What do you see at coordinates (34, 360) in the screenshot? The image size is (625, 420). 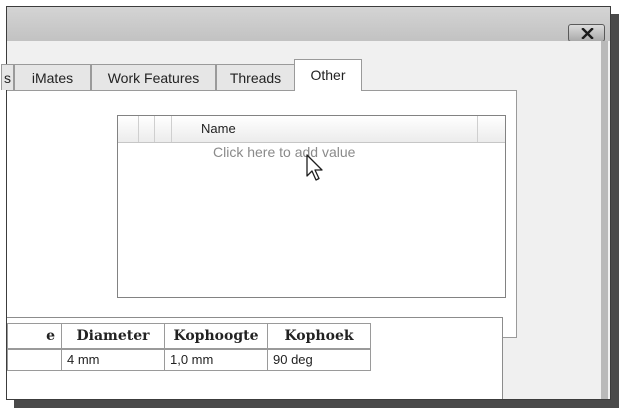 I see `table-cell` at bounding box center [34, 360].